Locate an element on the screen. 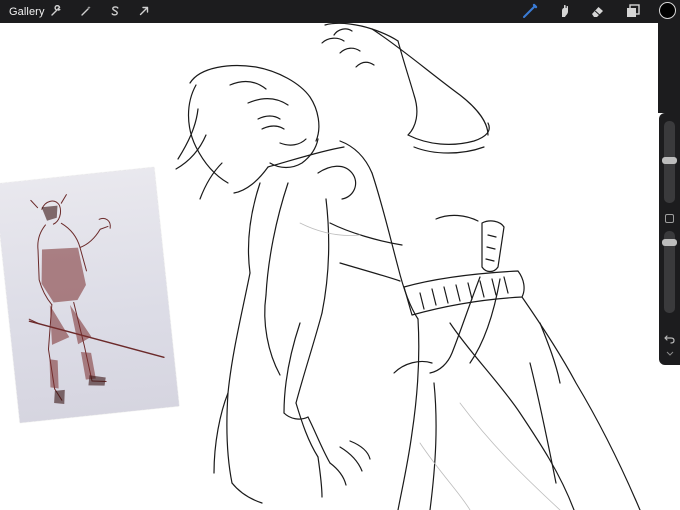 The width and height of the screenshot is (680, 510). smudge-icon is located at coordinates (565, 11).